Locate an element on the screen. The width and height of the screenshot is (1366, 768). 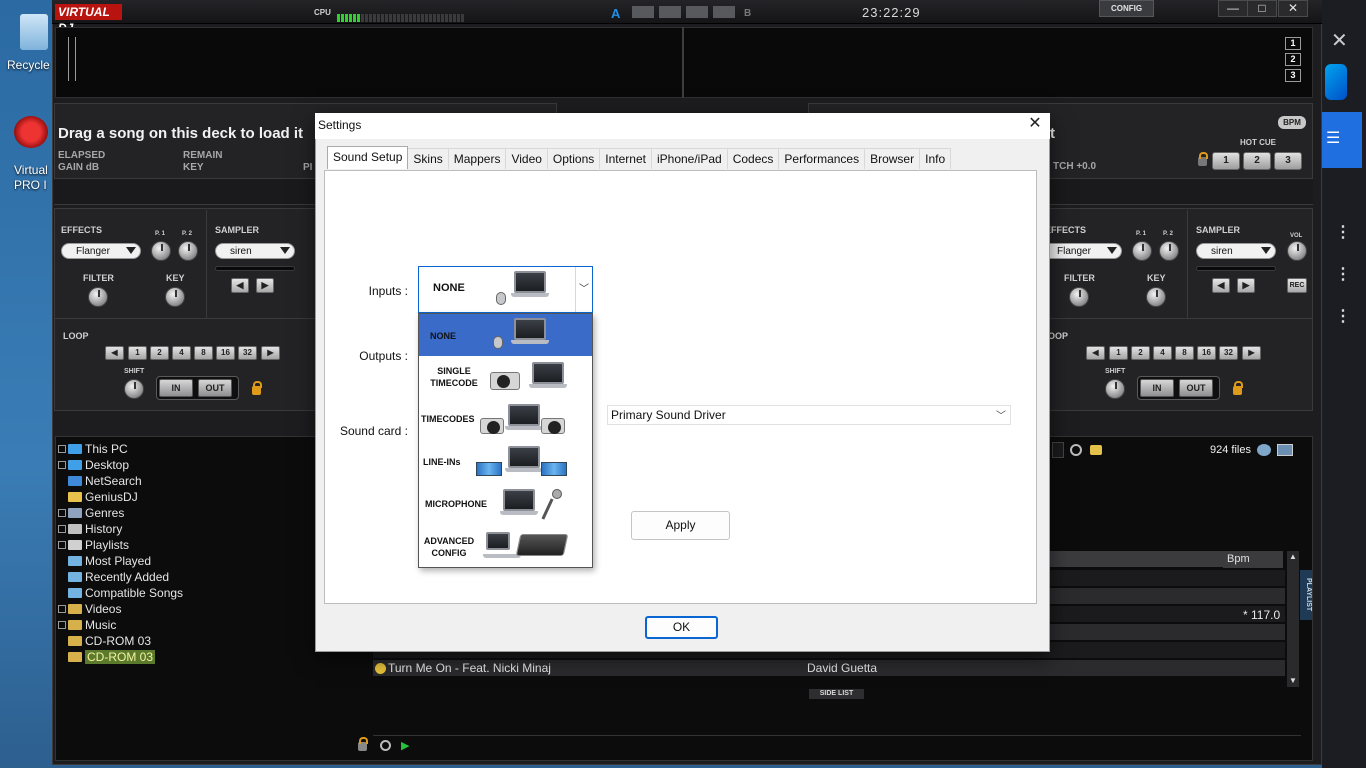
bpm-column-header: Bpm is located at coordinates (1253, 559).